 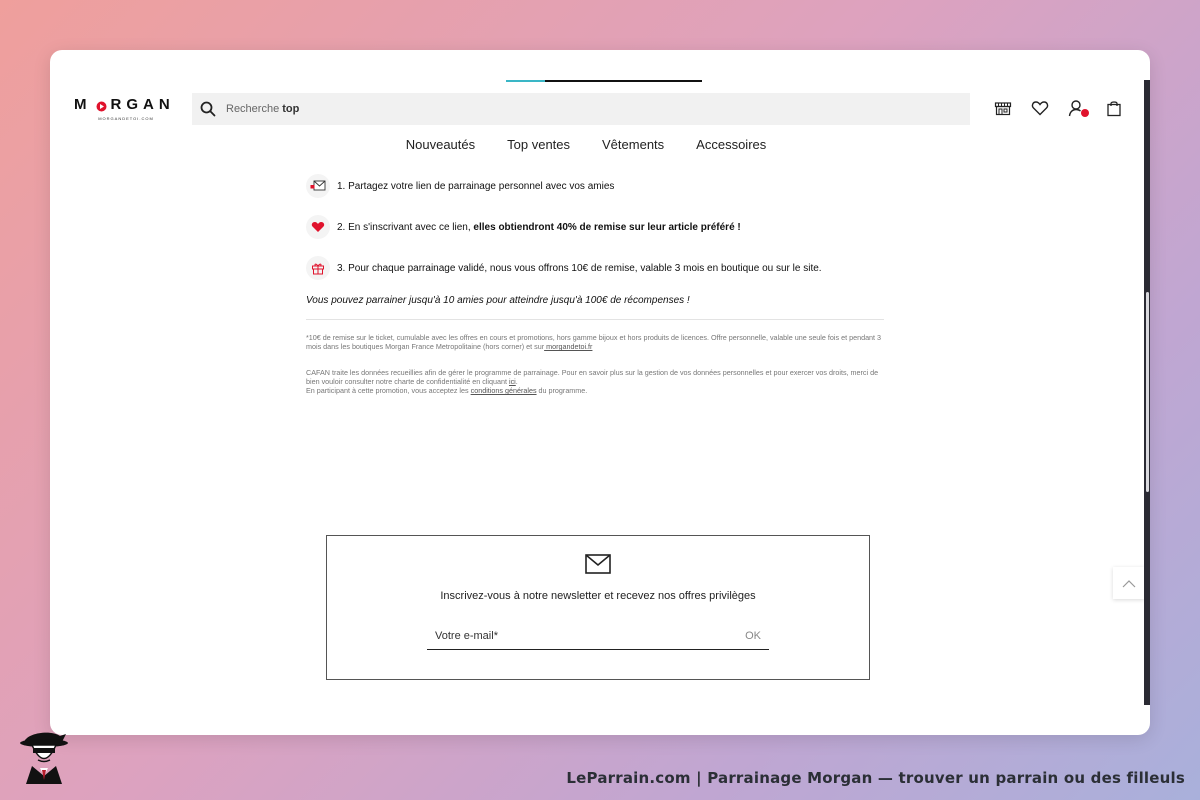 I want to click on brand-wordmark: M RGAN, so click(x=126, y=104).